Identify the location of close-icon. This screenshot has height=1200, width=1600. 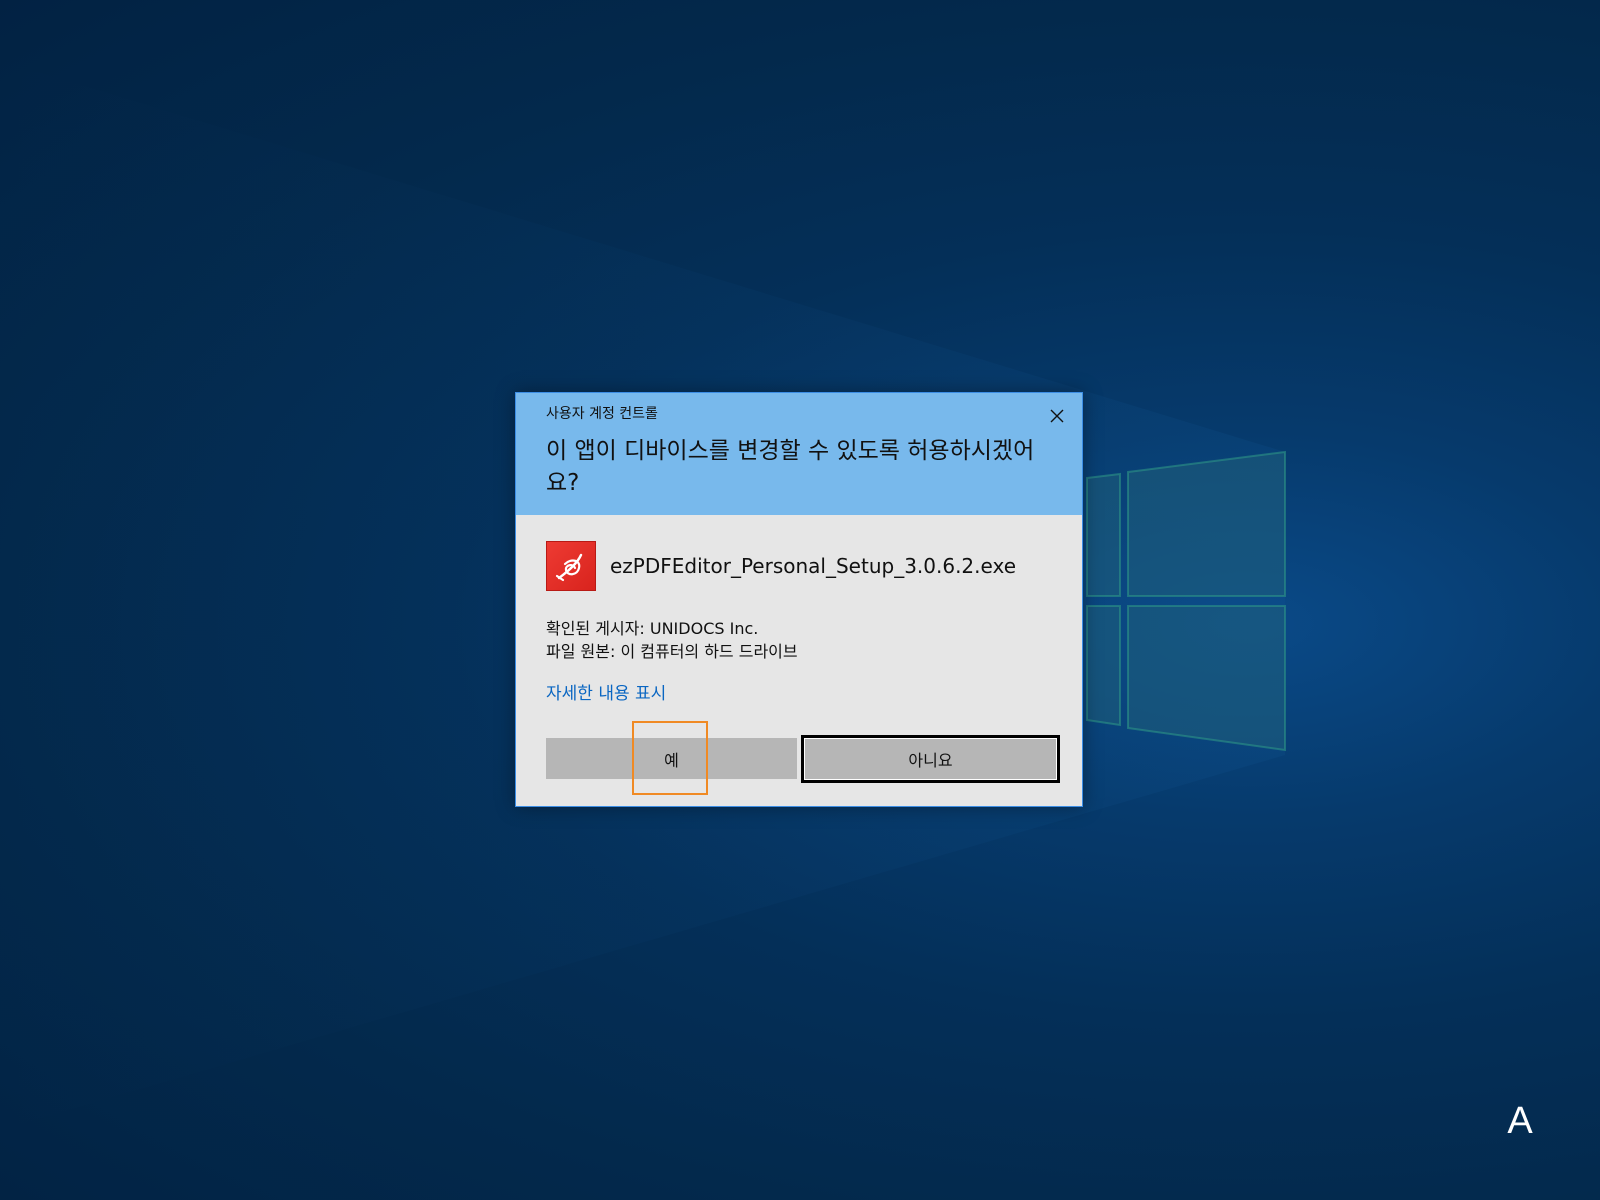
(1057, 416).